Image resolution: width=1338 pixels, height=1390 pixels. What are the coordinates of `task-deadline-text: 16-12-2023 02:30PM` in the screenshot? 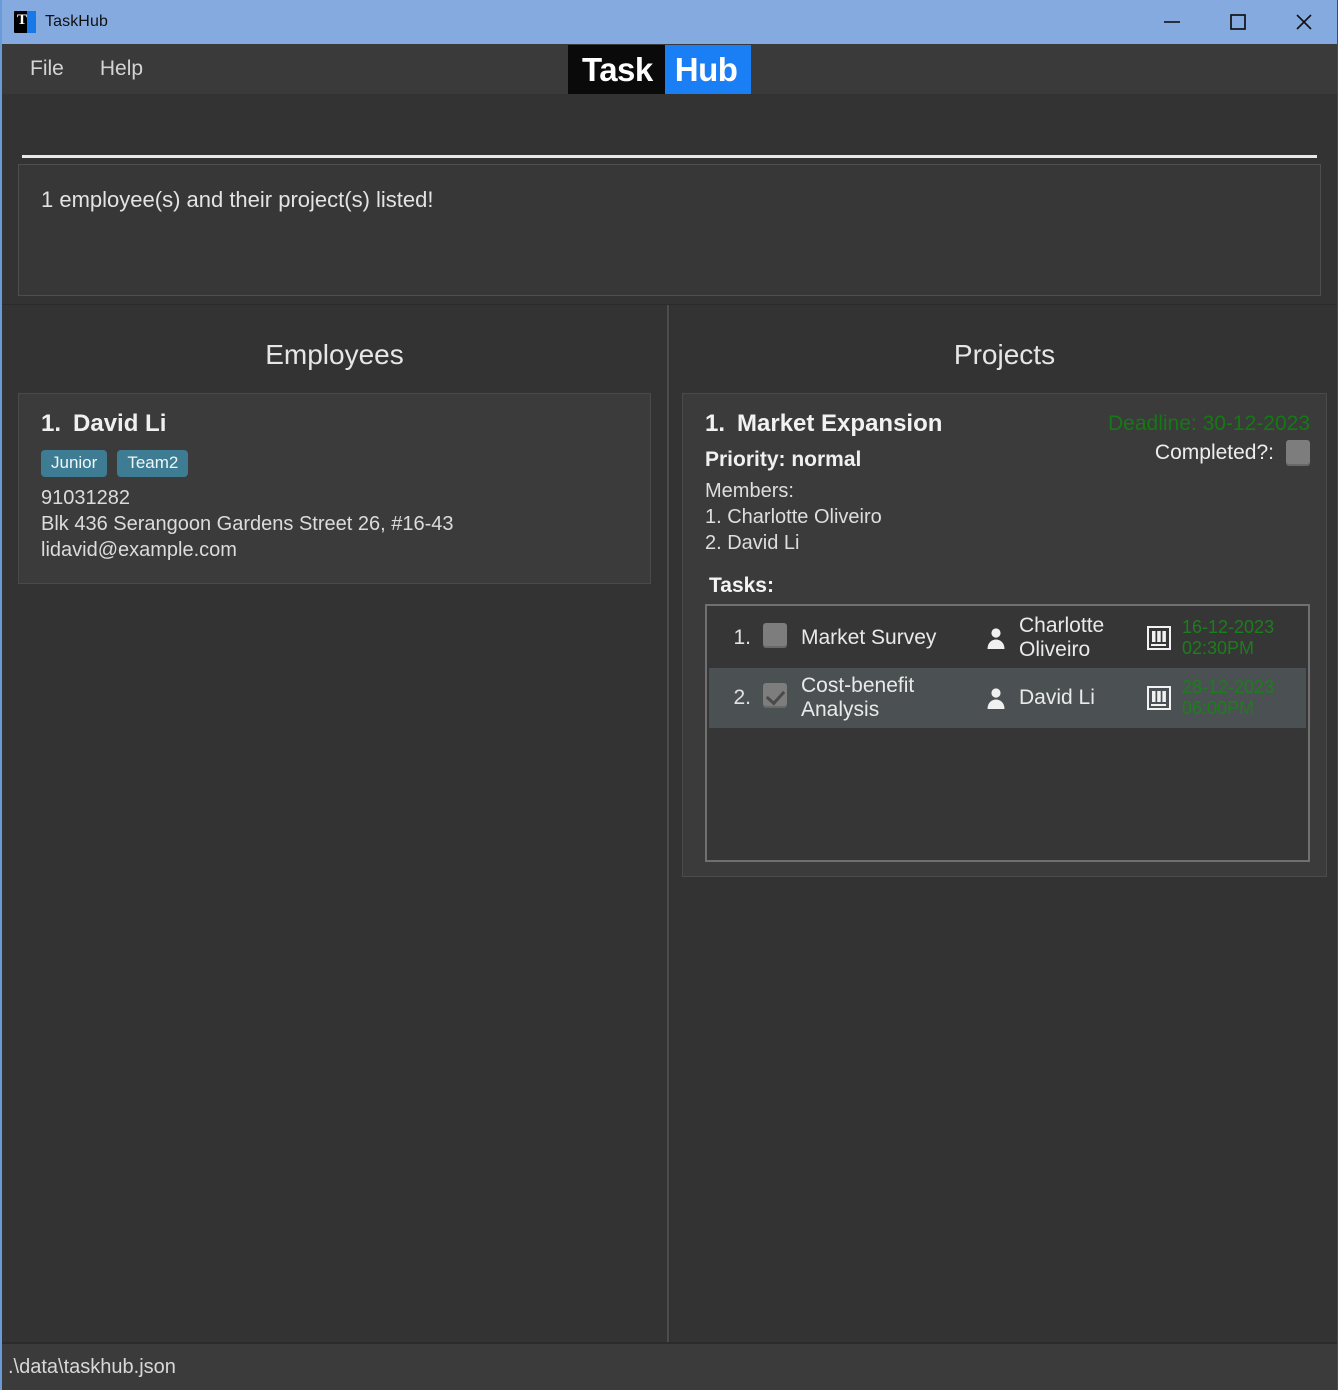 It's located at (1228, 638).